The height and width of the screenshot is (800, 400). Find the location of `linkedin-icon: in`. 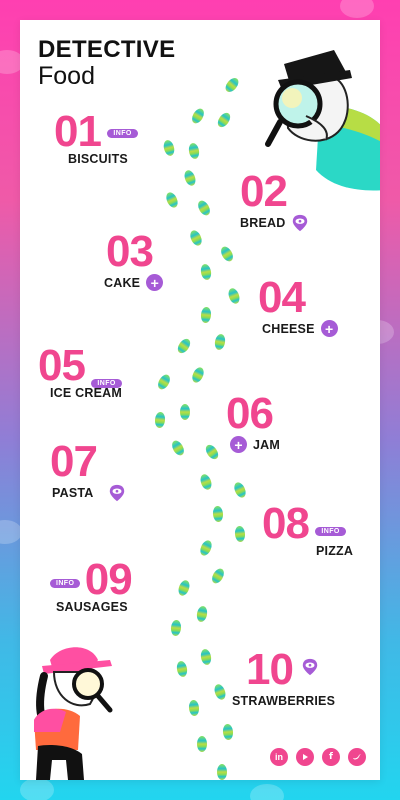

linkedin-icon: in is located at coordinates (279, 757).